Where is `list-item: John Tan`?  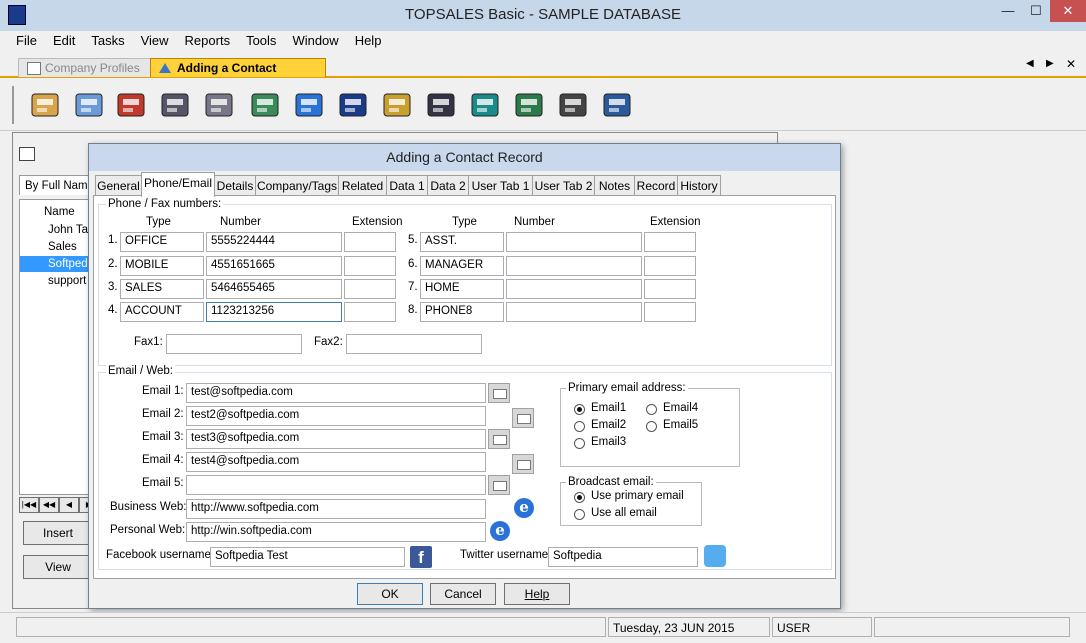 list-item: John Tan is located at coordinates (57, 230).